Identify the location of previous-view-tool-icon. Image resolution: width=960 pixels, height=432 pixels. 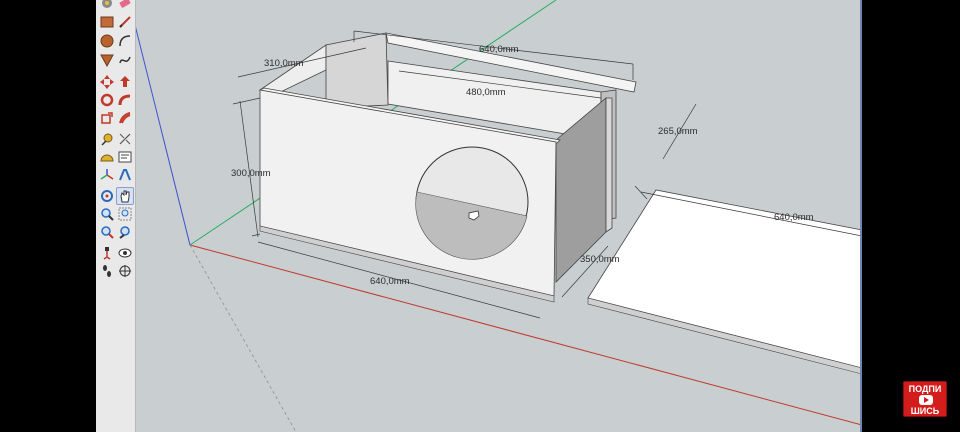
(125, 232).